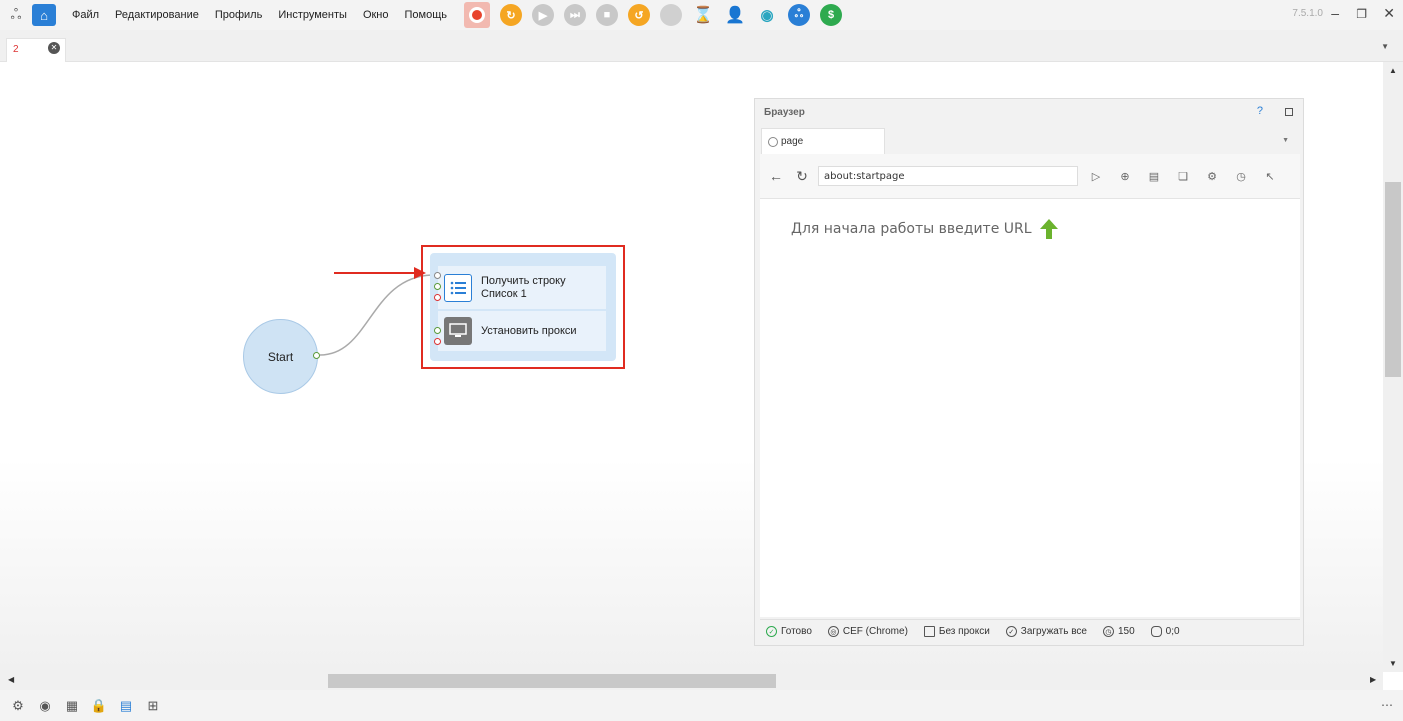 Image resolution: width=1403 pixels, height=721 pixels. I want to click on action-get-string: Получить строку Список 1, so click(522, 287).